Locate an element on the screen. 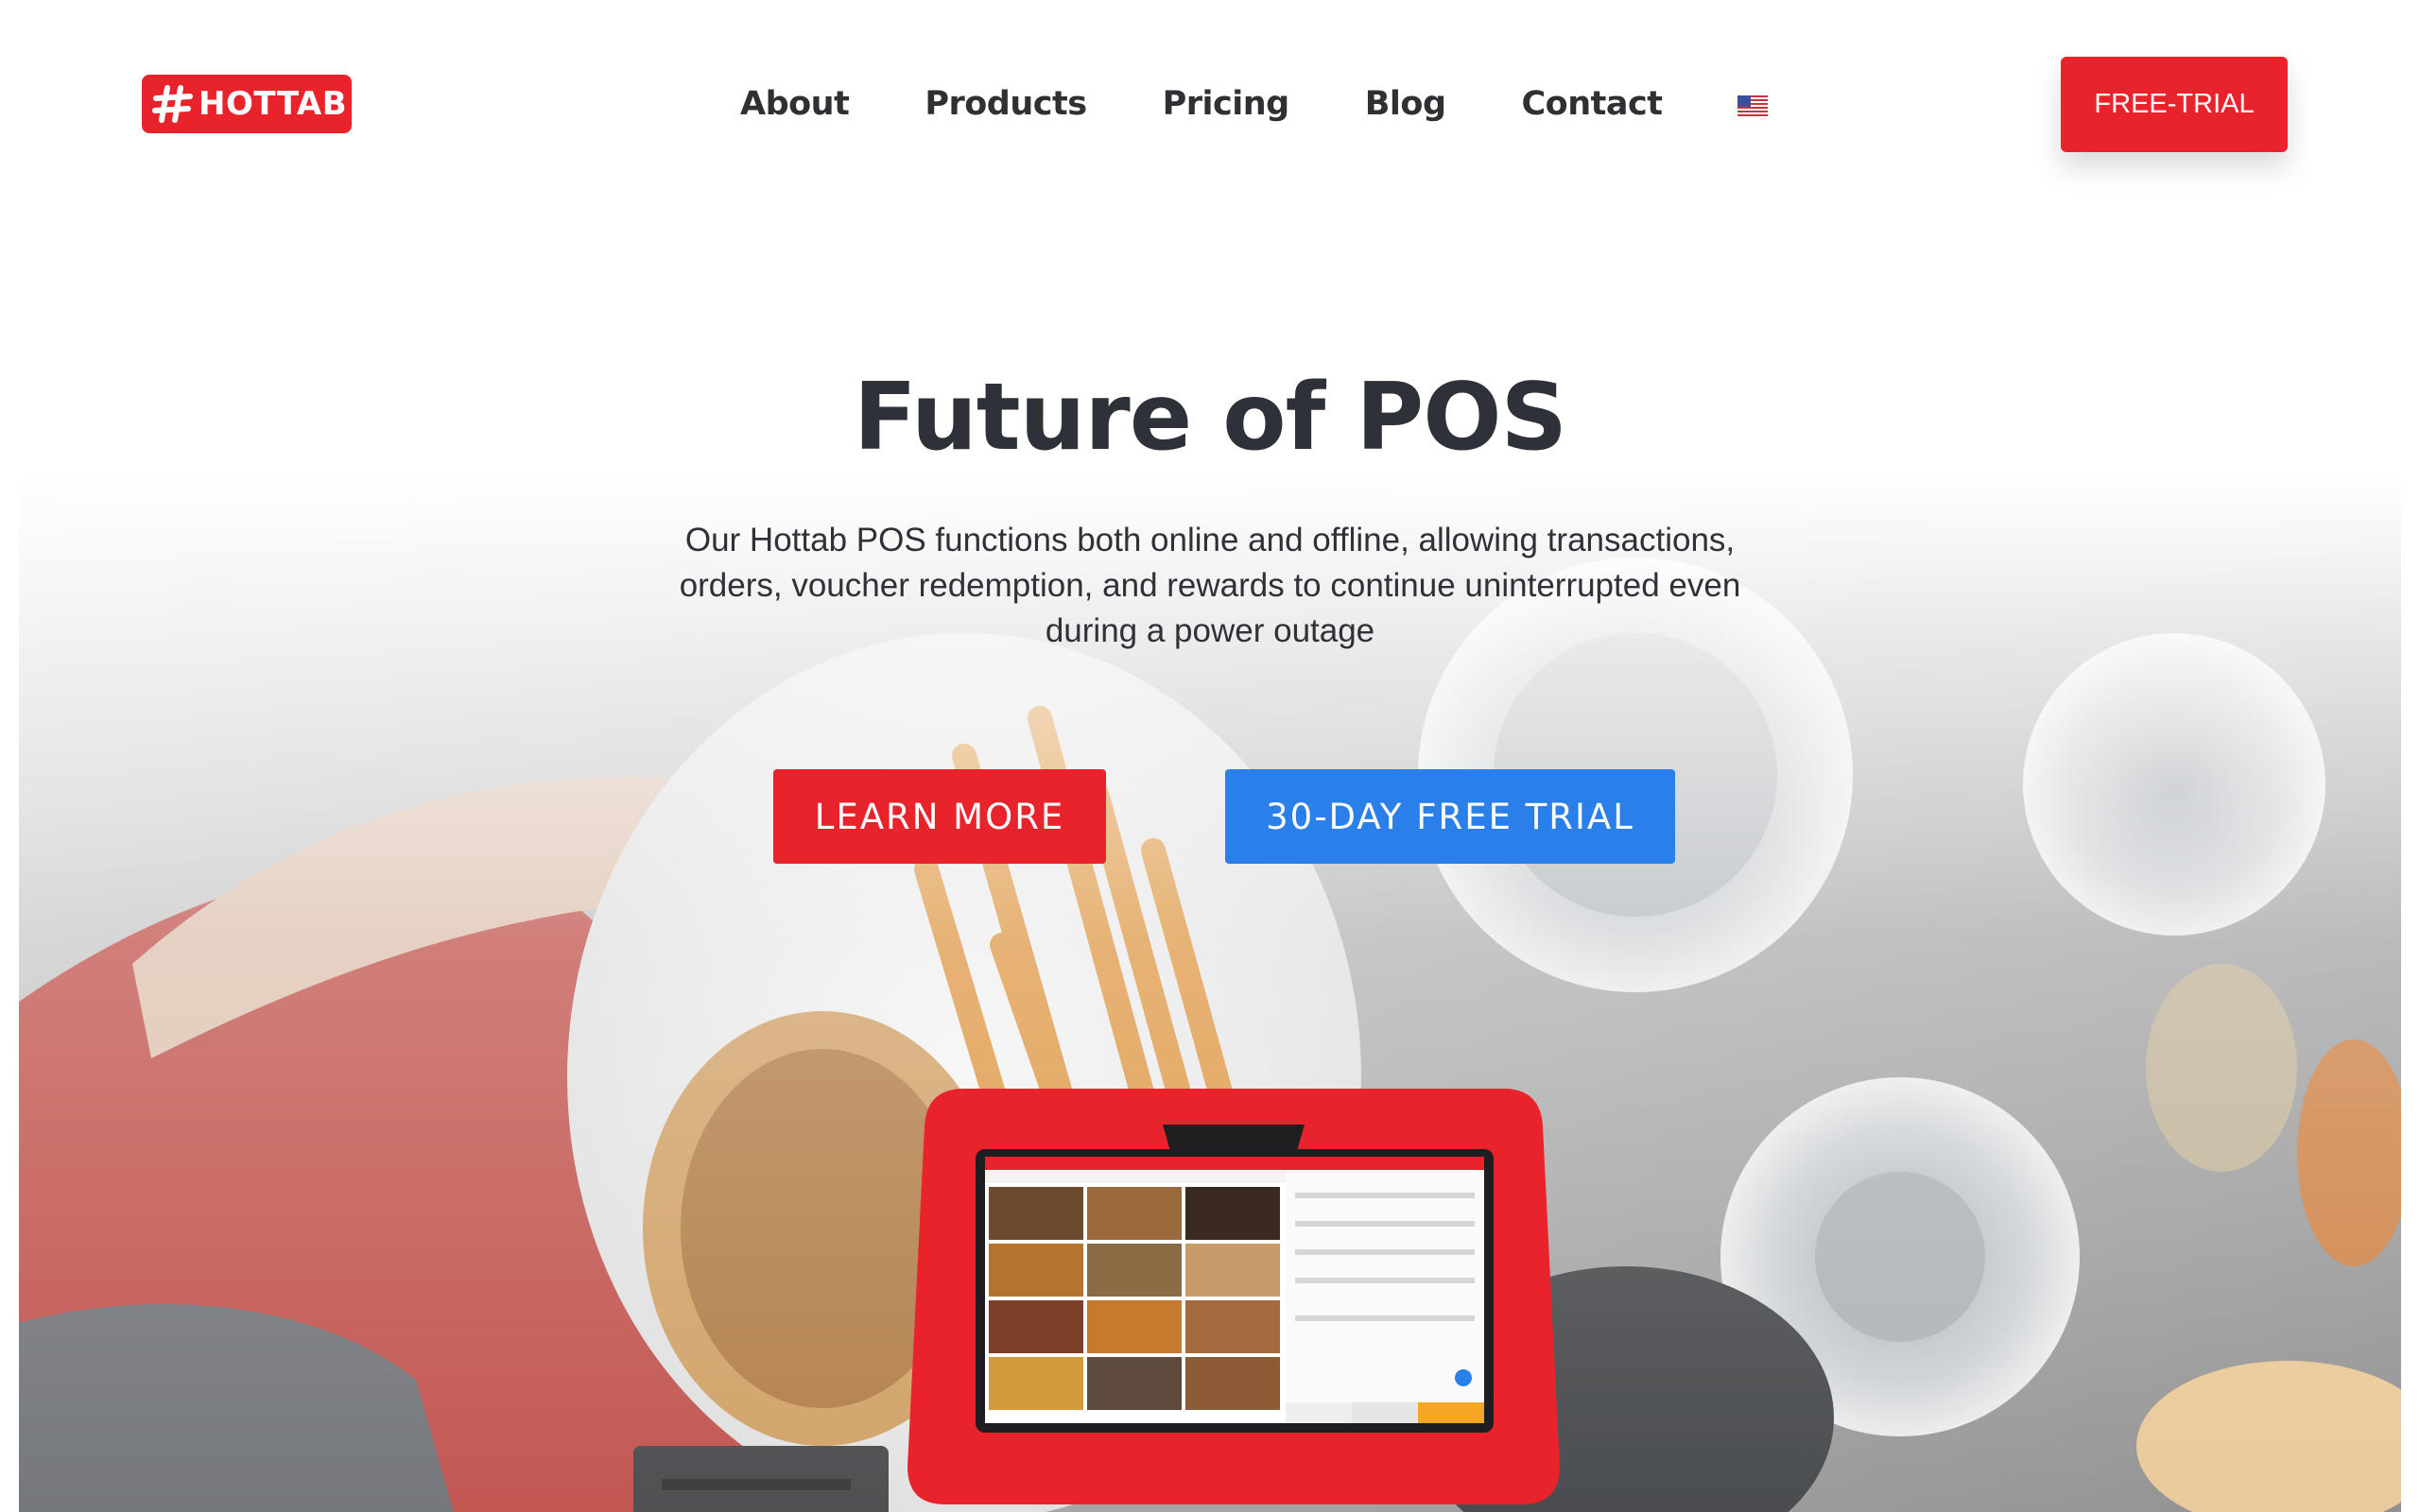 This screenshot has height=1512, width=2420. nav-item-about: About is located at coordinates (795, 104).